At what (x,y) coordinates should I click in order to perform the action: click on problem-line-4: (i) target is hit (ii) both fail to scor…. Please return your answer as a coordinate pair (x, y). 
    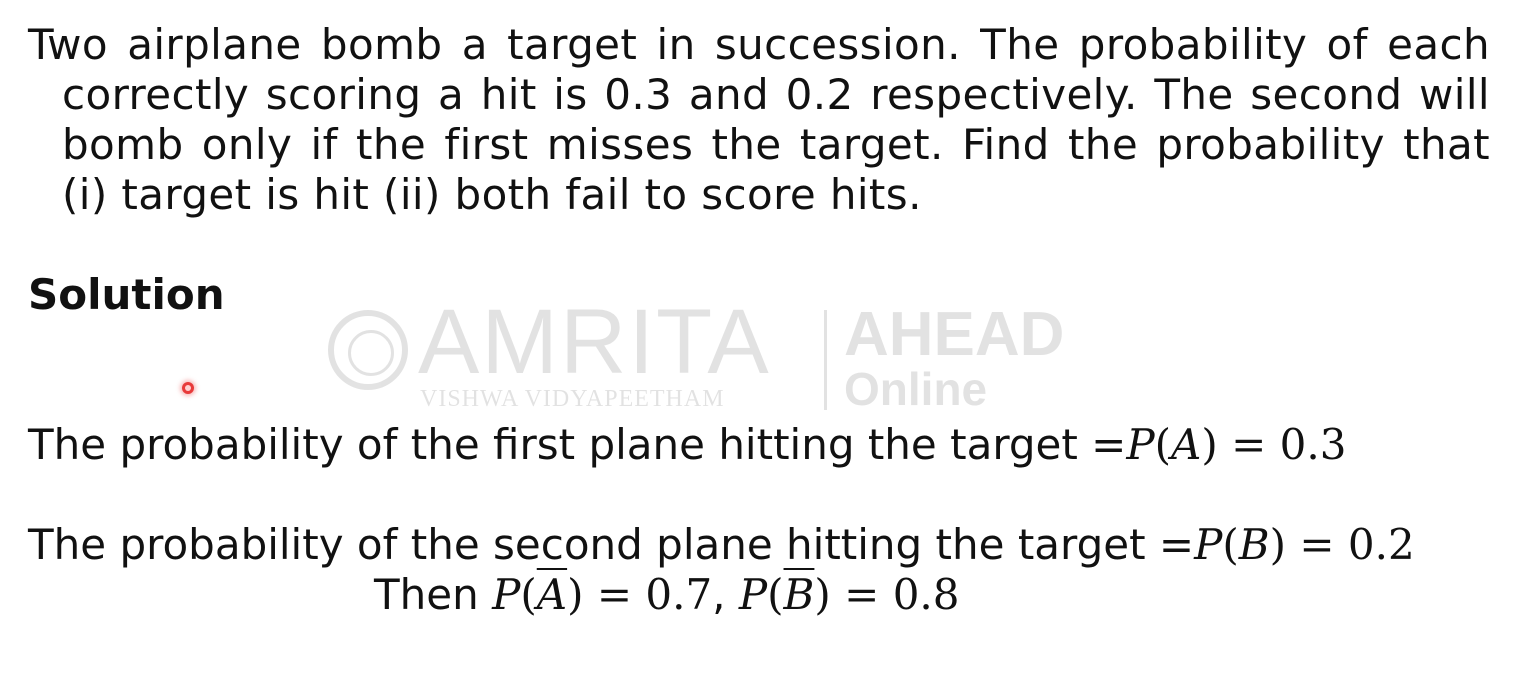
    Looking at the image, I should click on (492, 194).